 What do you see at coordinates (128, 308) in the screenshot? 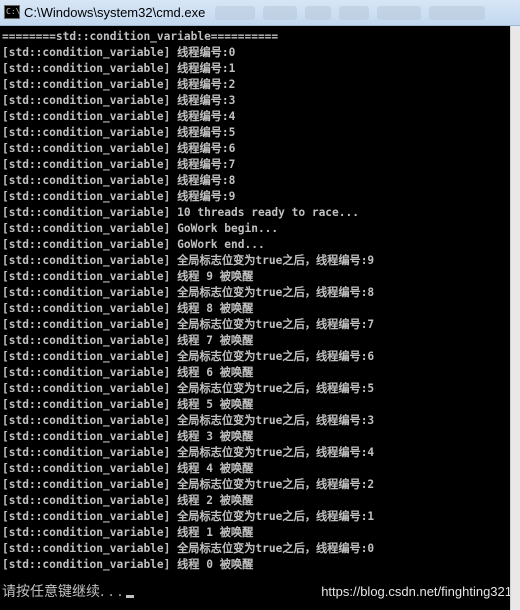
I see `console-line: [std::condition_variable] 线程 8 被唤醒` at bounding box center [128, 308].